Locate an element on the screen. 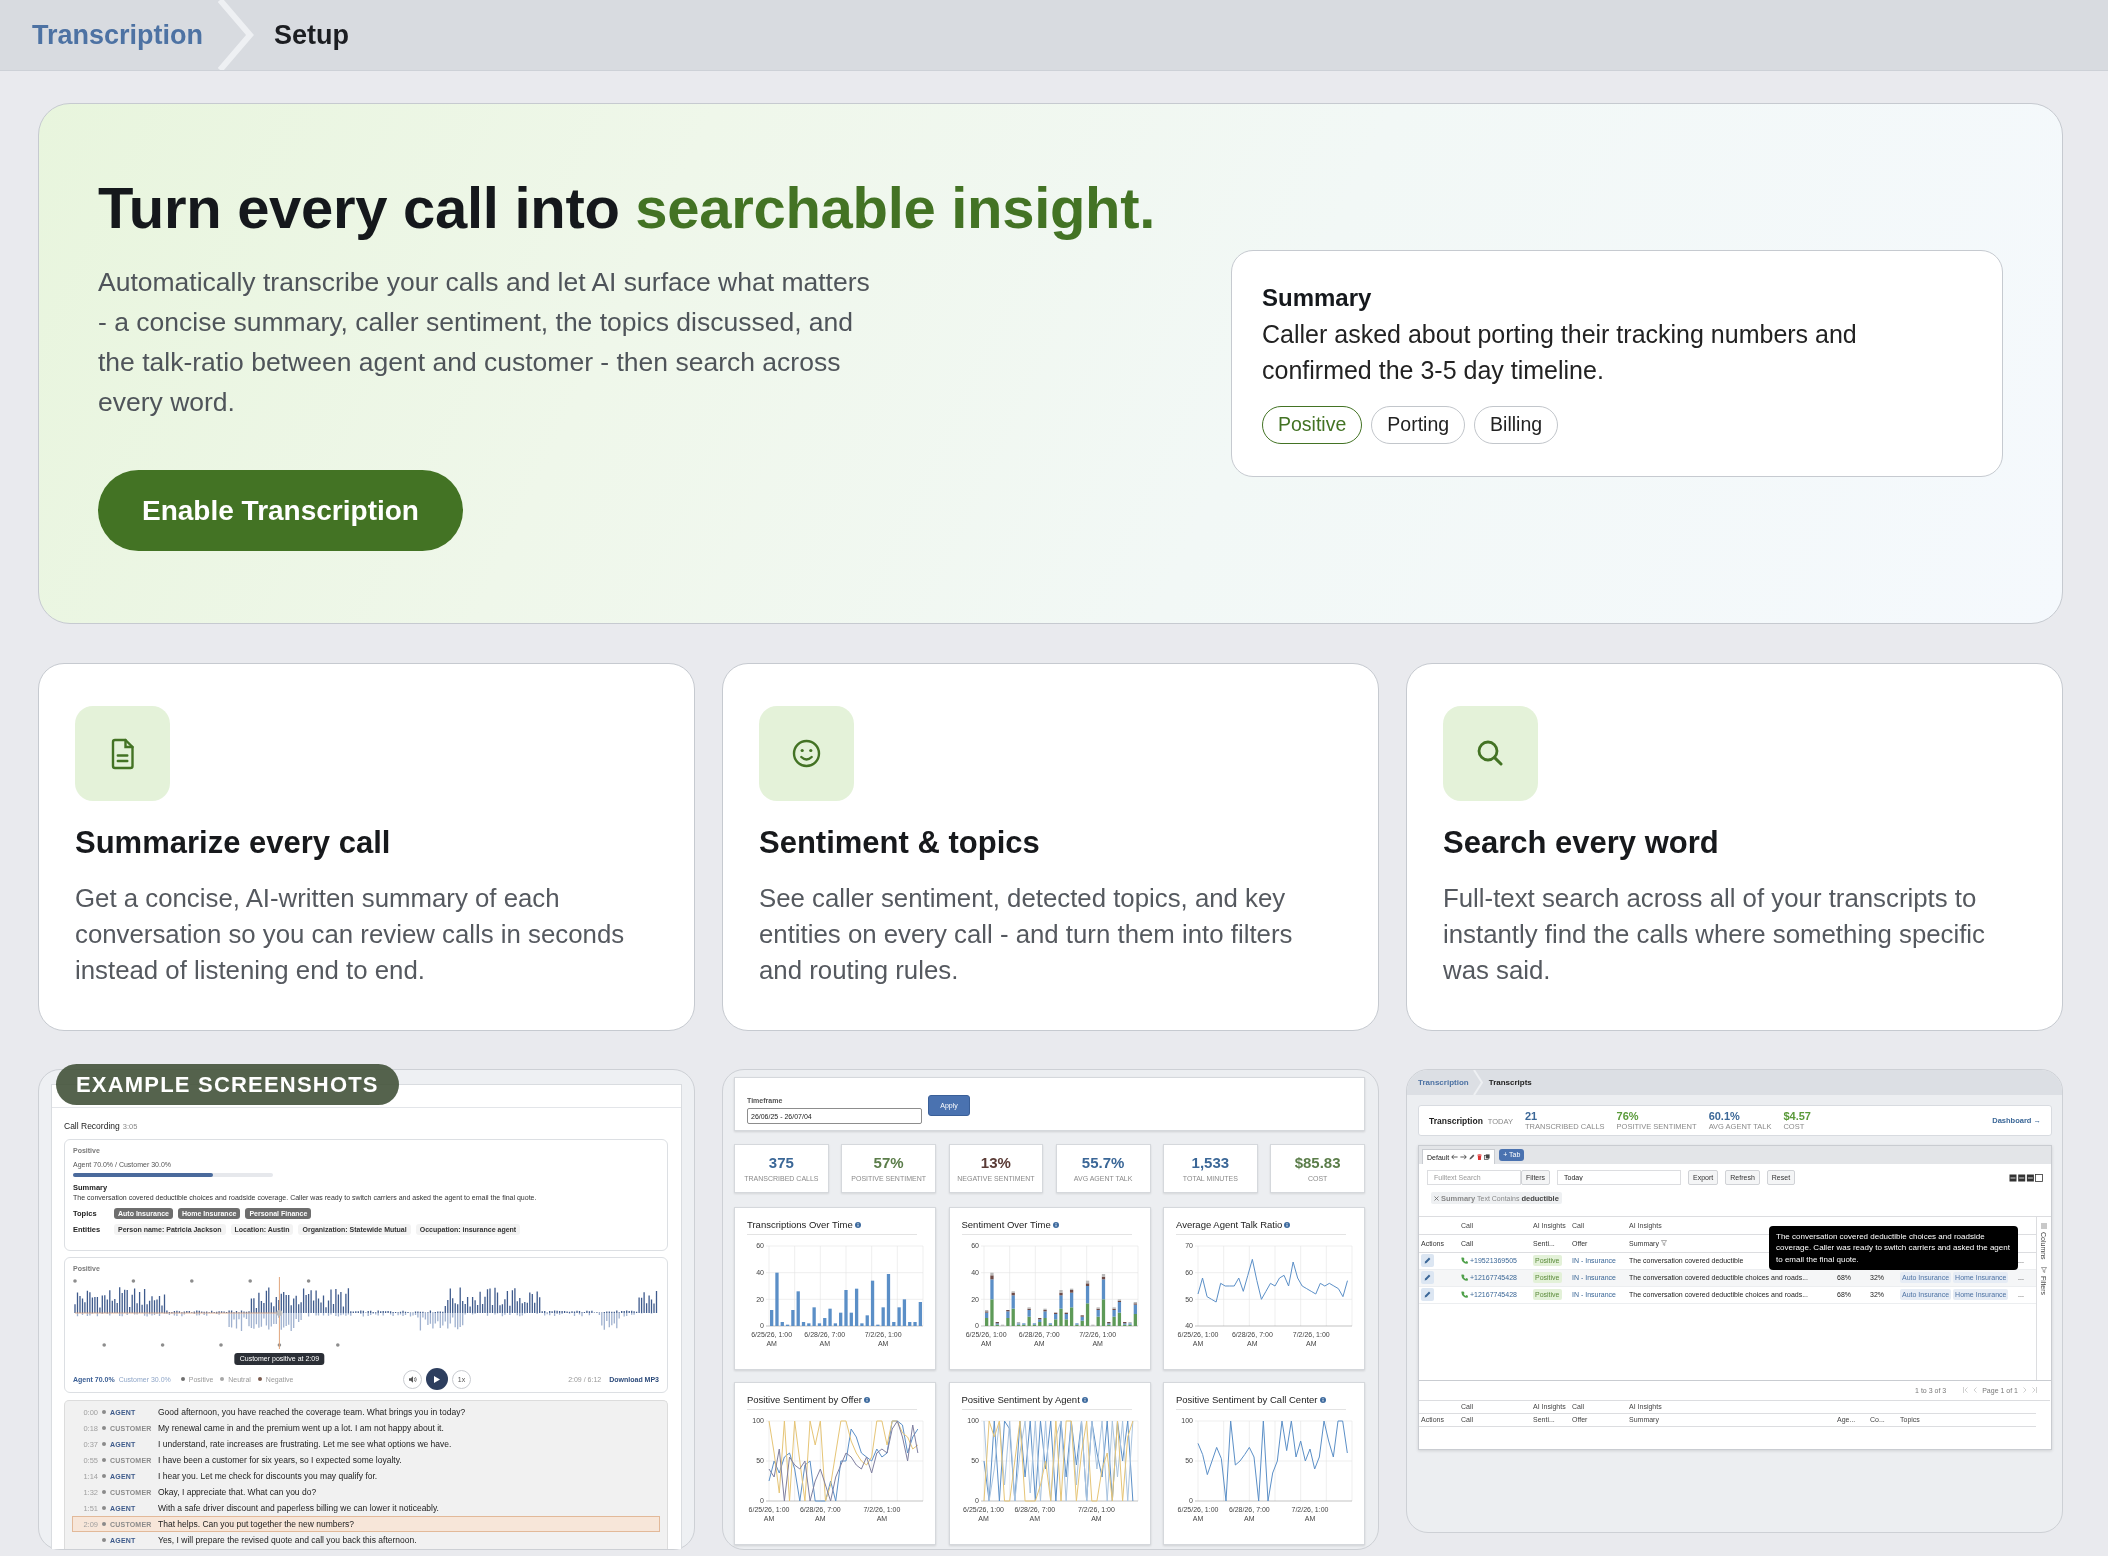 The height and width of the screenshot is (1556, 2108). summary-text: Caller asked about porting their tracking numbers and confirmed the 3-5 day timeline. is located at coordinates (1560, 352).